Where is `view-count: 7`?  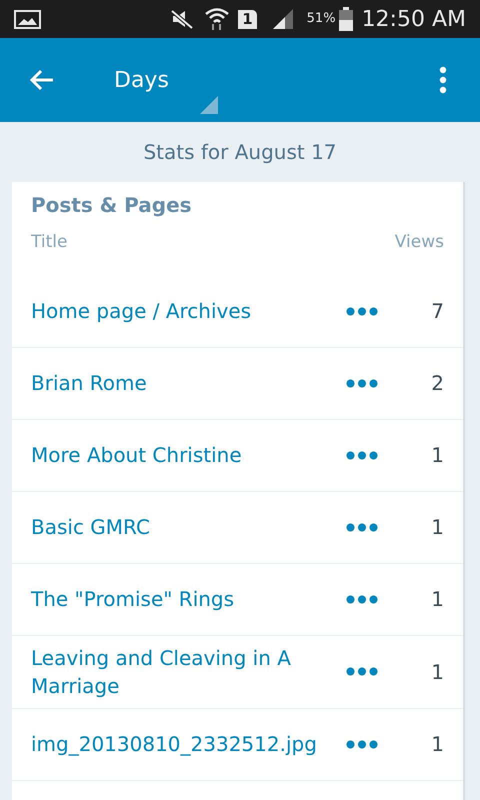 view-count: 7 is located at coordinates (437, 311).